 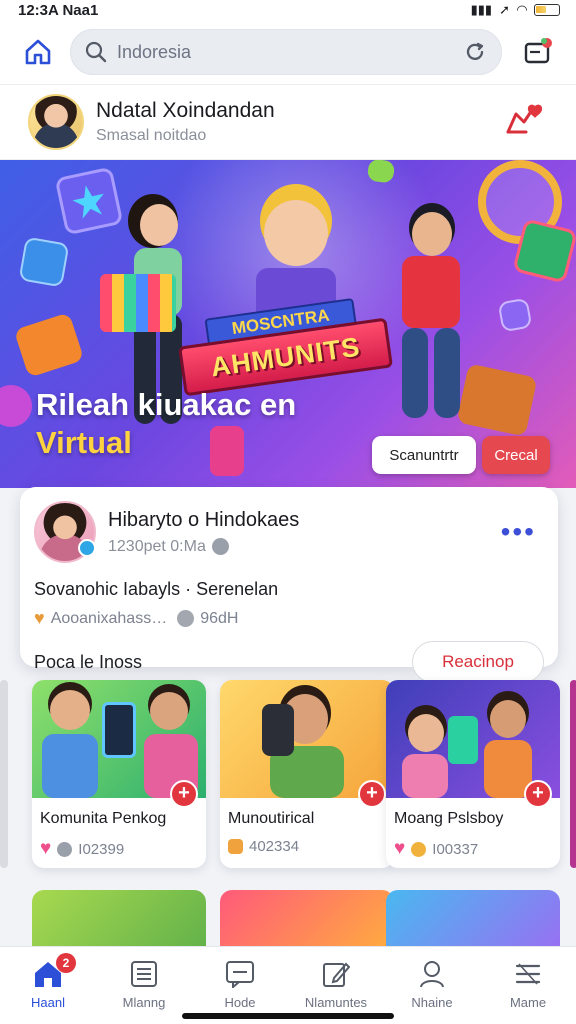 What do you see at coordinates (240, 1002) in the screenshot?
I see `nav-label: Hode` at bounding box center [240, 1002].